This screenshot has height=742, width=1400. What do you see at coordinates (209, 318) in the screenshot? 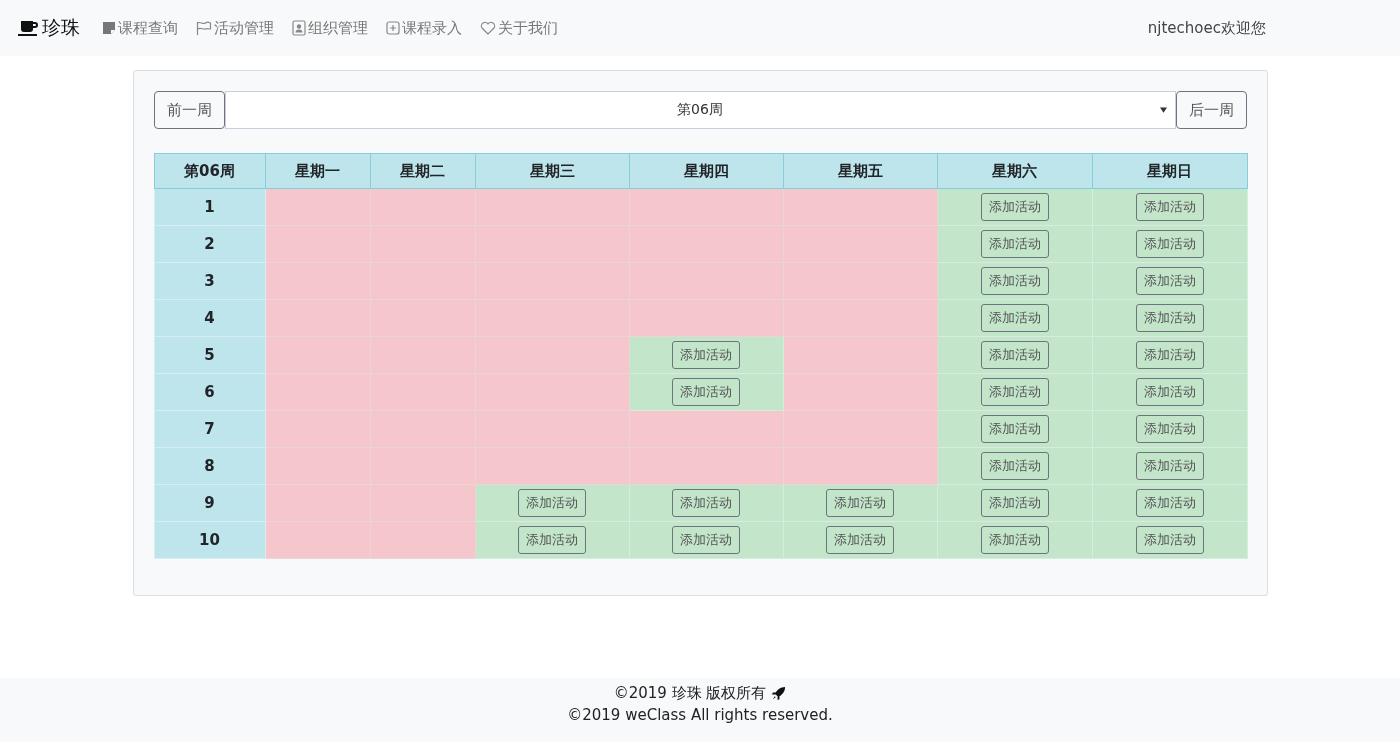
I see `period-cell: 4` at bounding box center [209, 318].